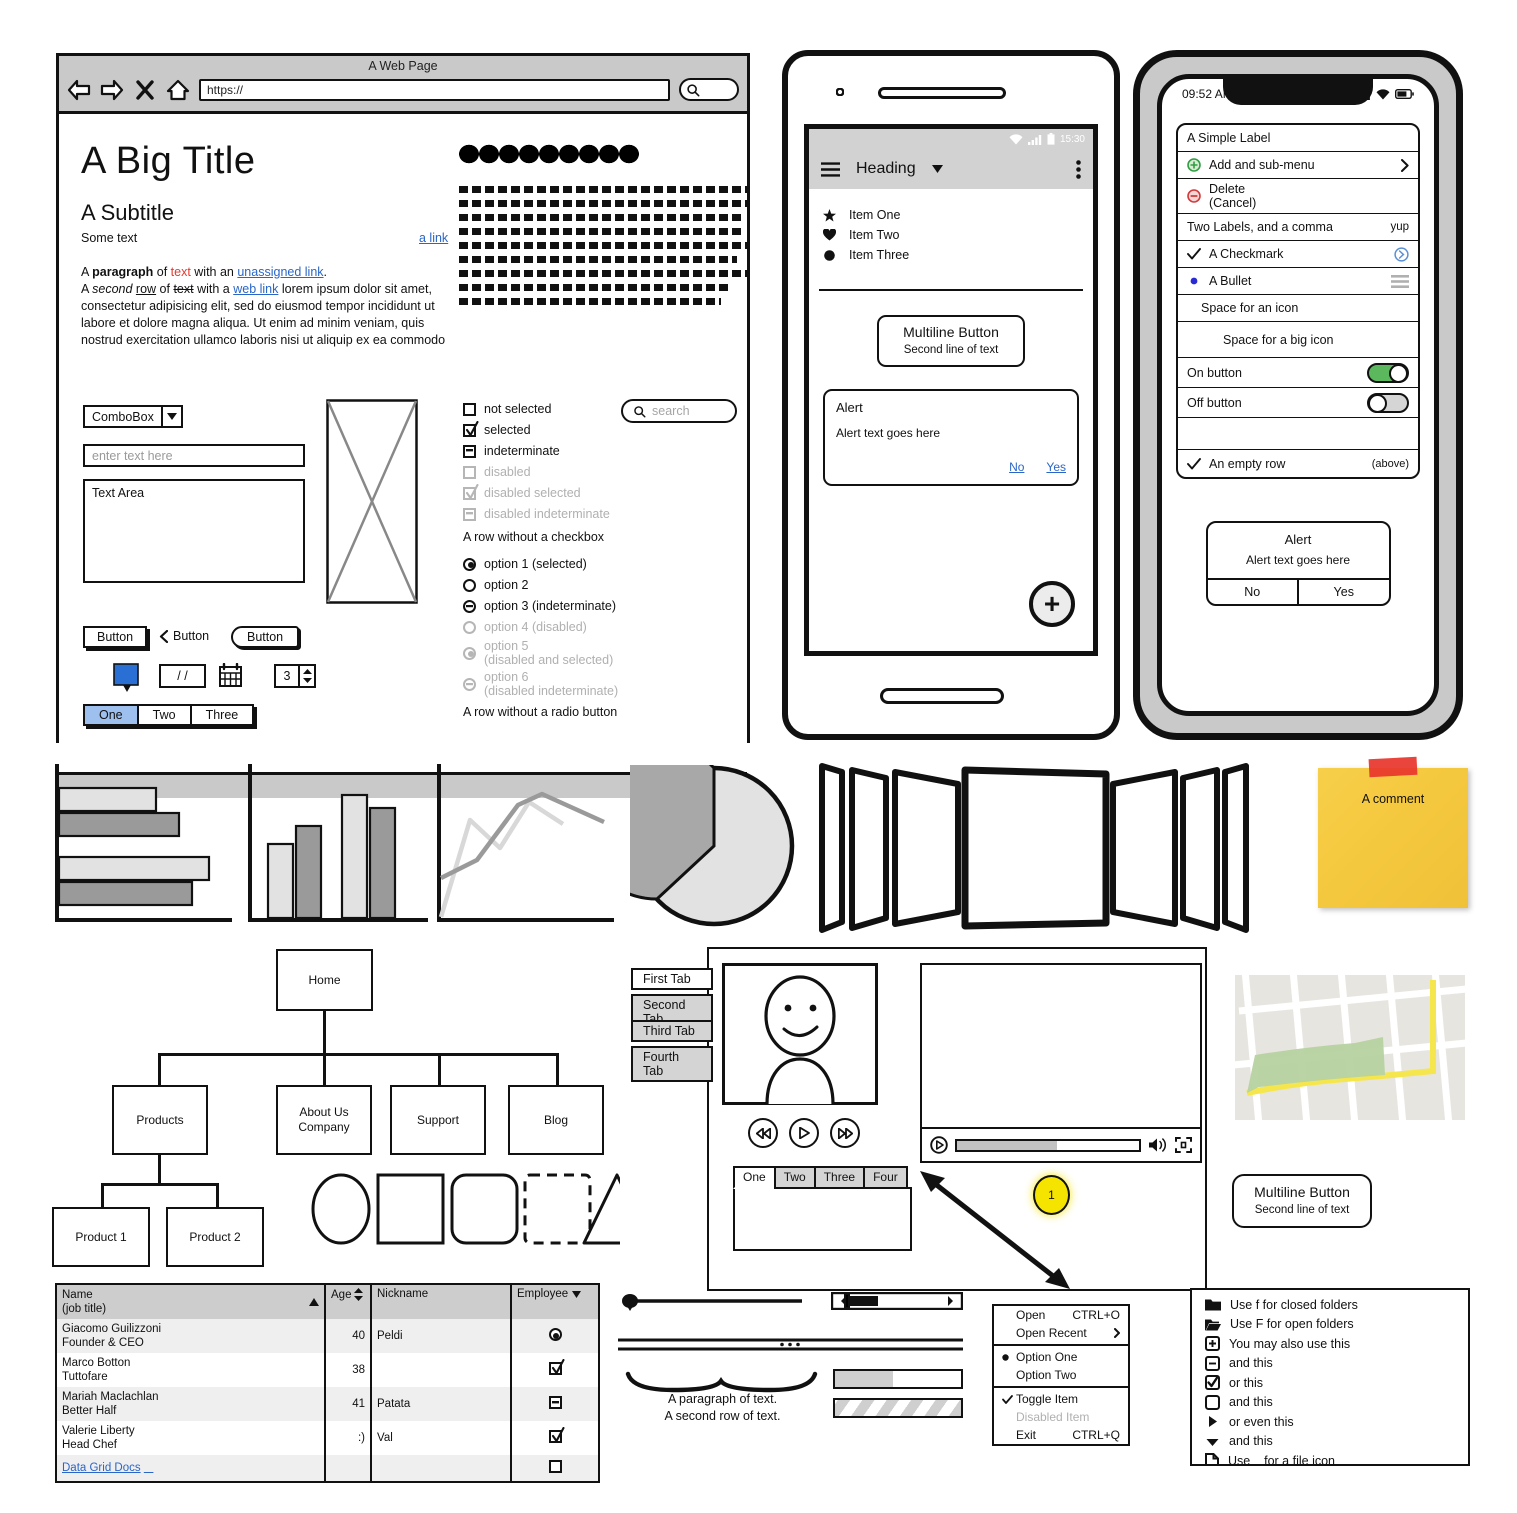 The height and width of the screenshot is (1513, 1517). Describe the element at coordinates (433, 238) in the screenshot. I see `a-link: a link` at that location.